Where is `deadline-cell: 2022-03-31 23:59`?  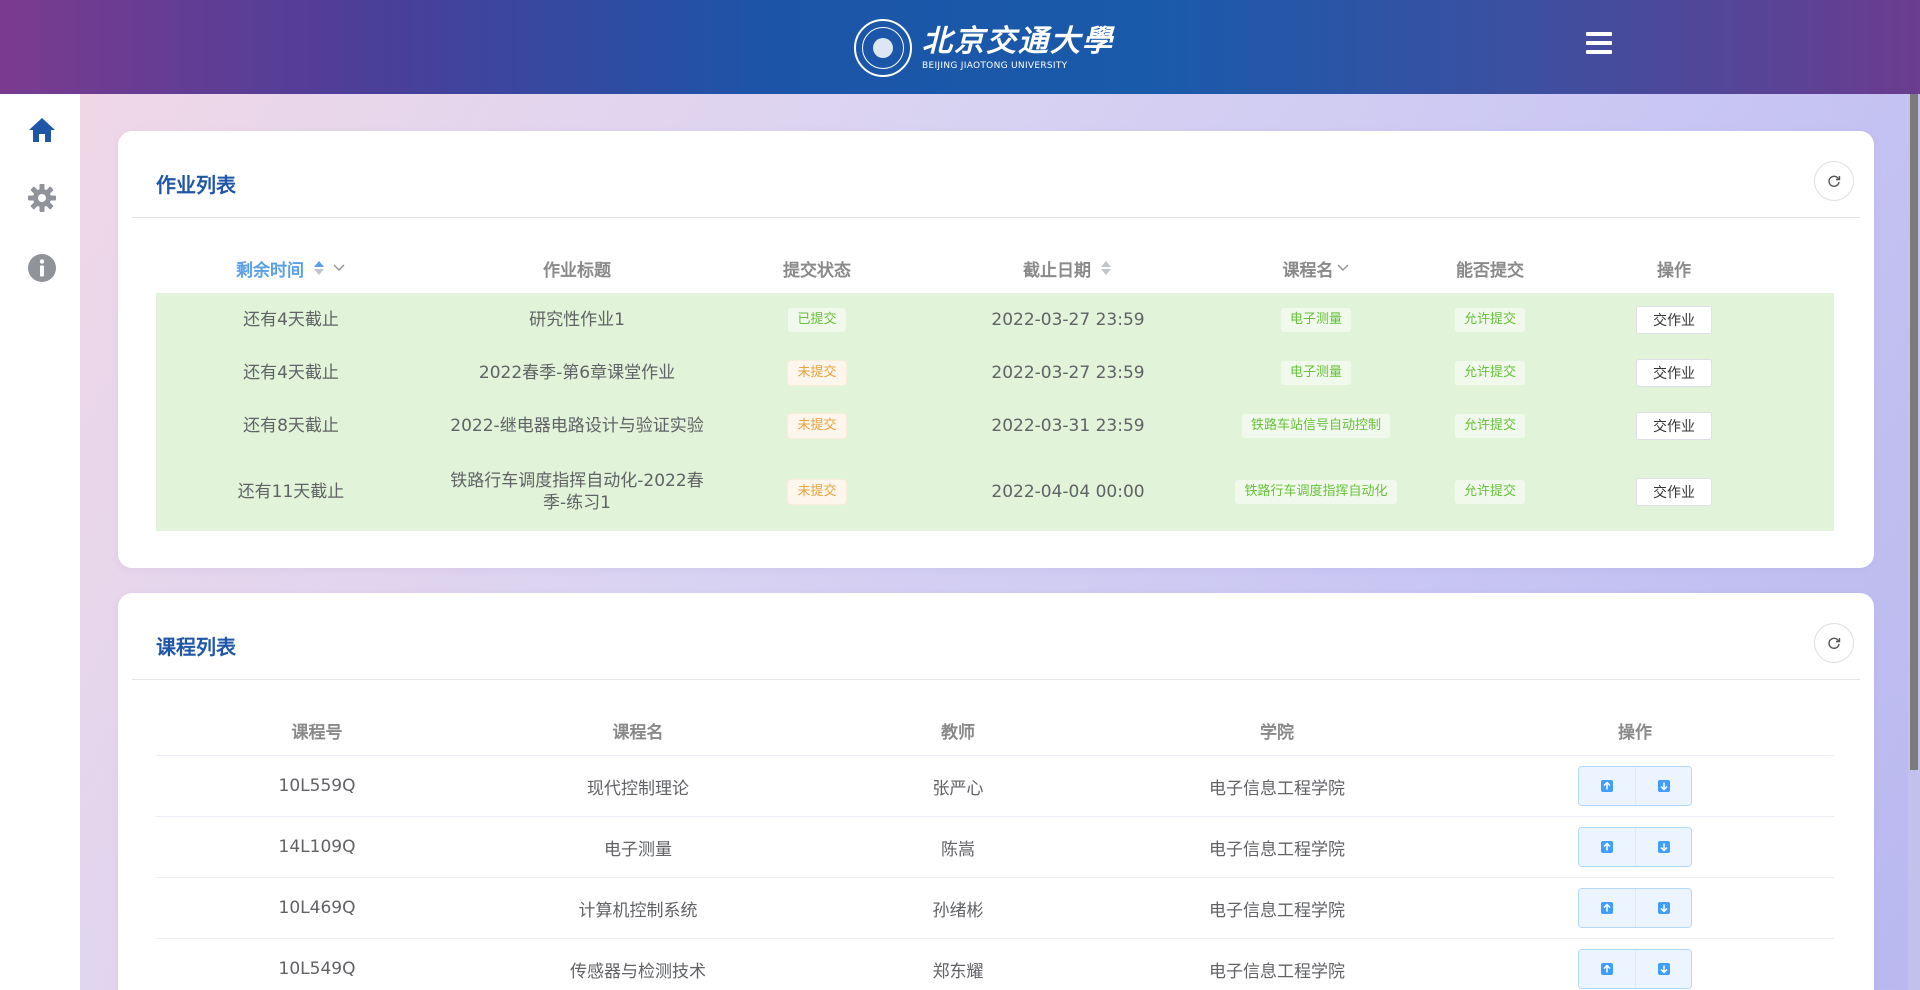 deadline-cell: 2022-03-31 23:59 is located at coordinates (1068, 425).